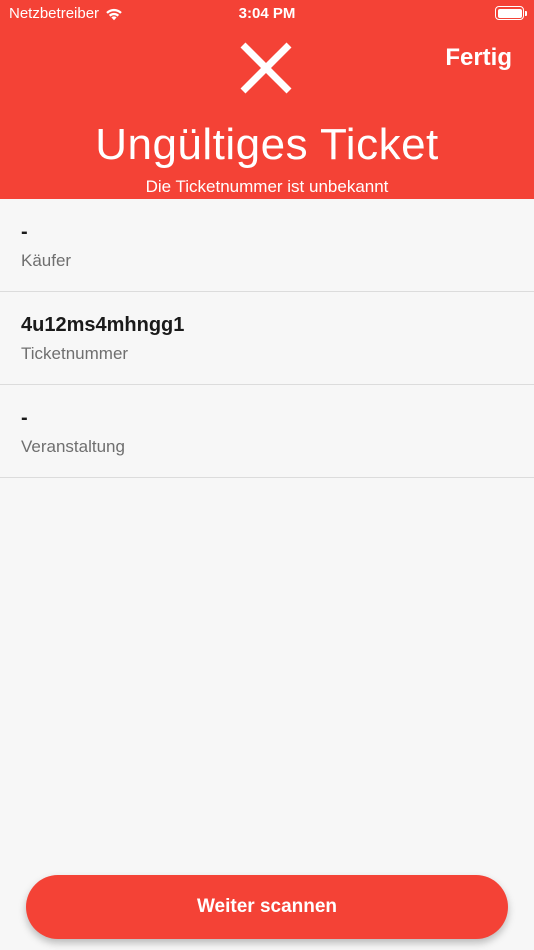 The width and height of the screenshot is (534, 950). What do you see at coordinates (24, 232) in the screenshot?
I see `buyer-value: -` at bounding box center [24, 232].